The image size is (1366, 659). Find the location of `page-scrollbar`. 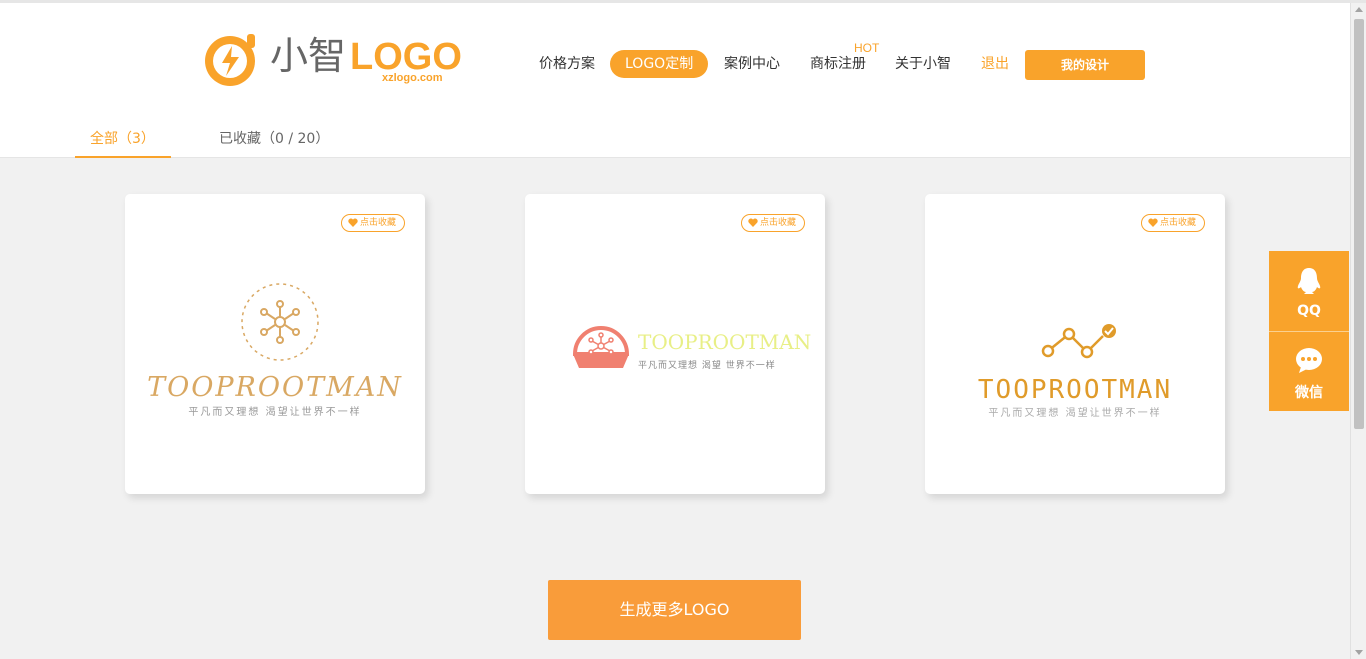

page-scrollbar is located at coordinates (1358, 331).